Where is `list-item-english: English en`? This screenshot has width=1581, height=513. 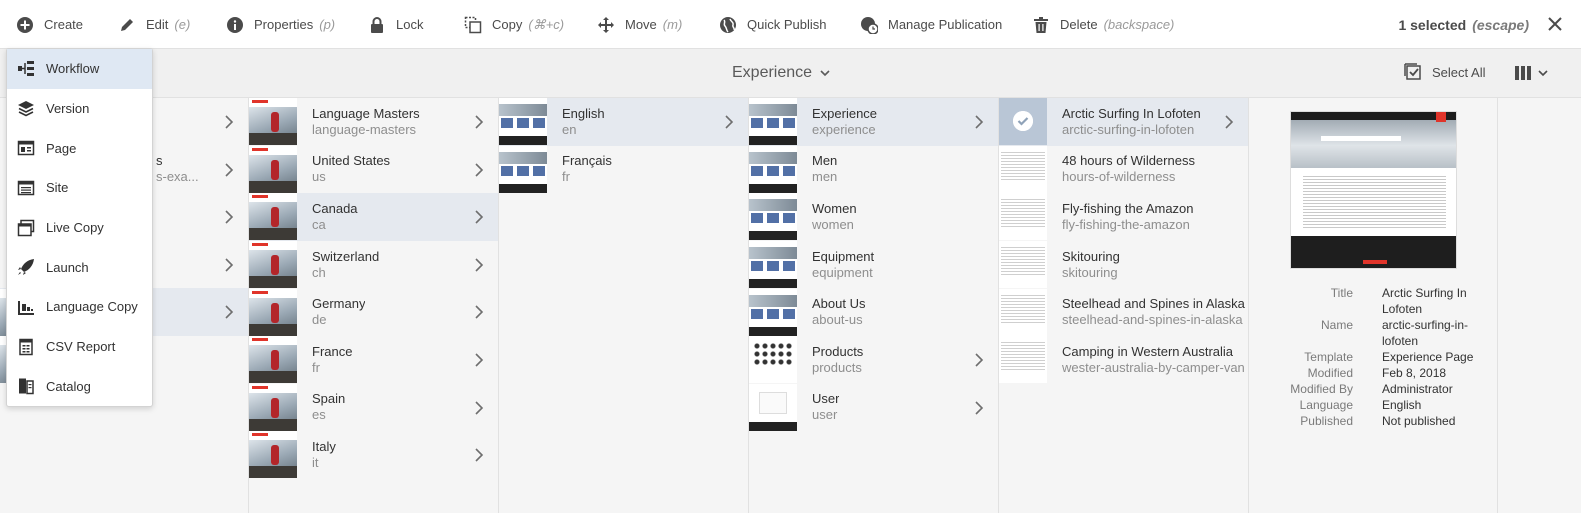
list-item-english: English en is located at coordinates (623, 122).